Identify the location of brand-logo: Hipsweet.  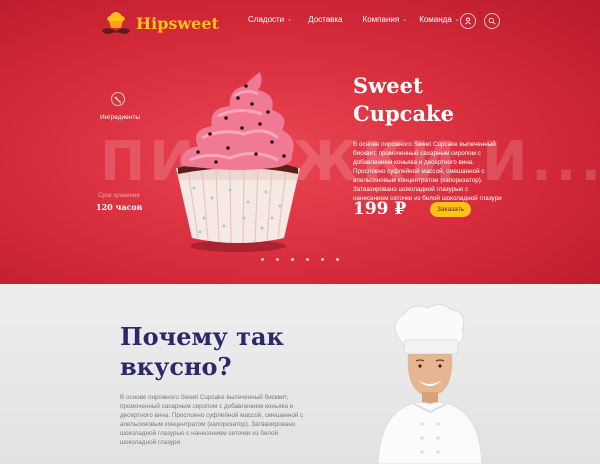
(159, 23).